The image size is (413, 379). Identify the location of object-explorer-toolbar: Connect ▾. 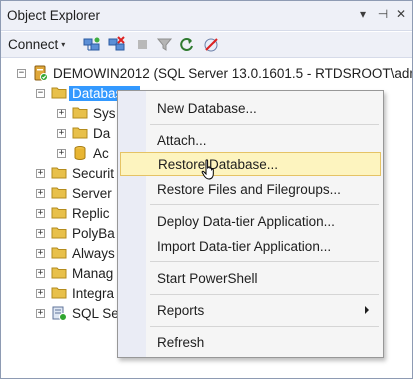
(206, 45).